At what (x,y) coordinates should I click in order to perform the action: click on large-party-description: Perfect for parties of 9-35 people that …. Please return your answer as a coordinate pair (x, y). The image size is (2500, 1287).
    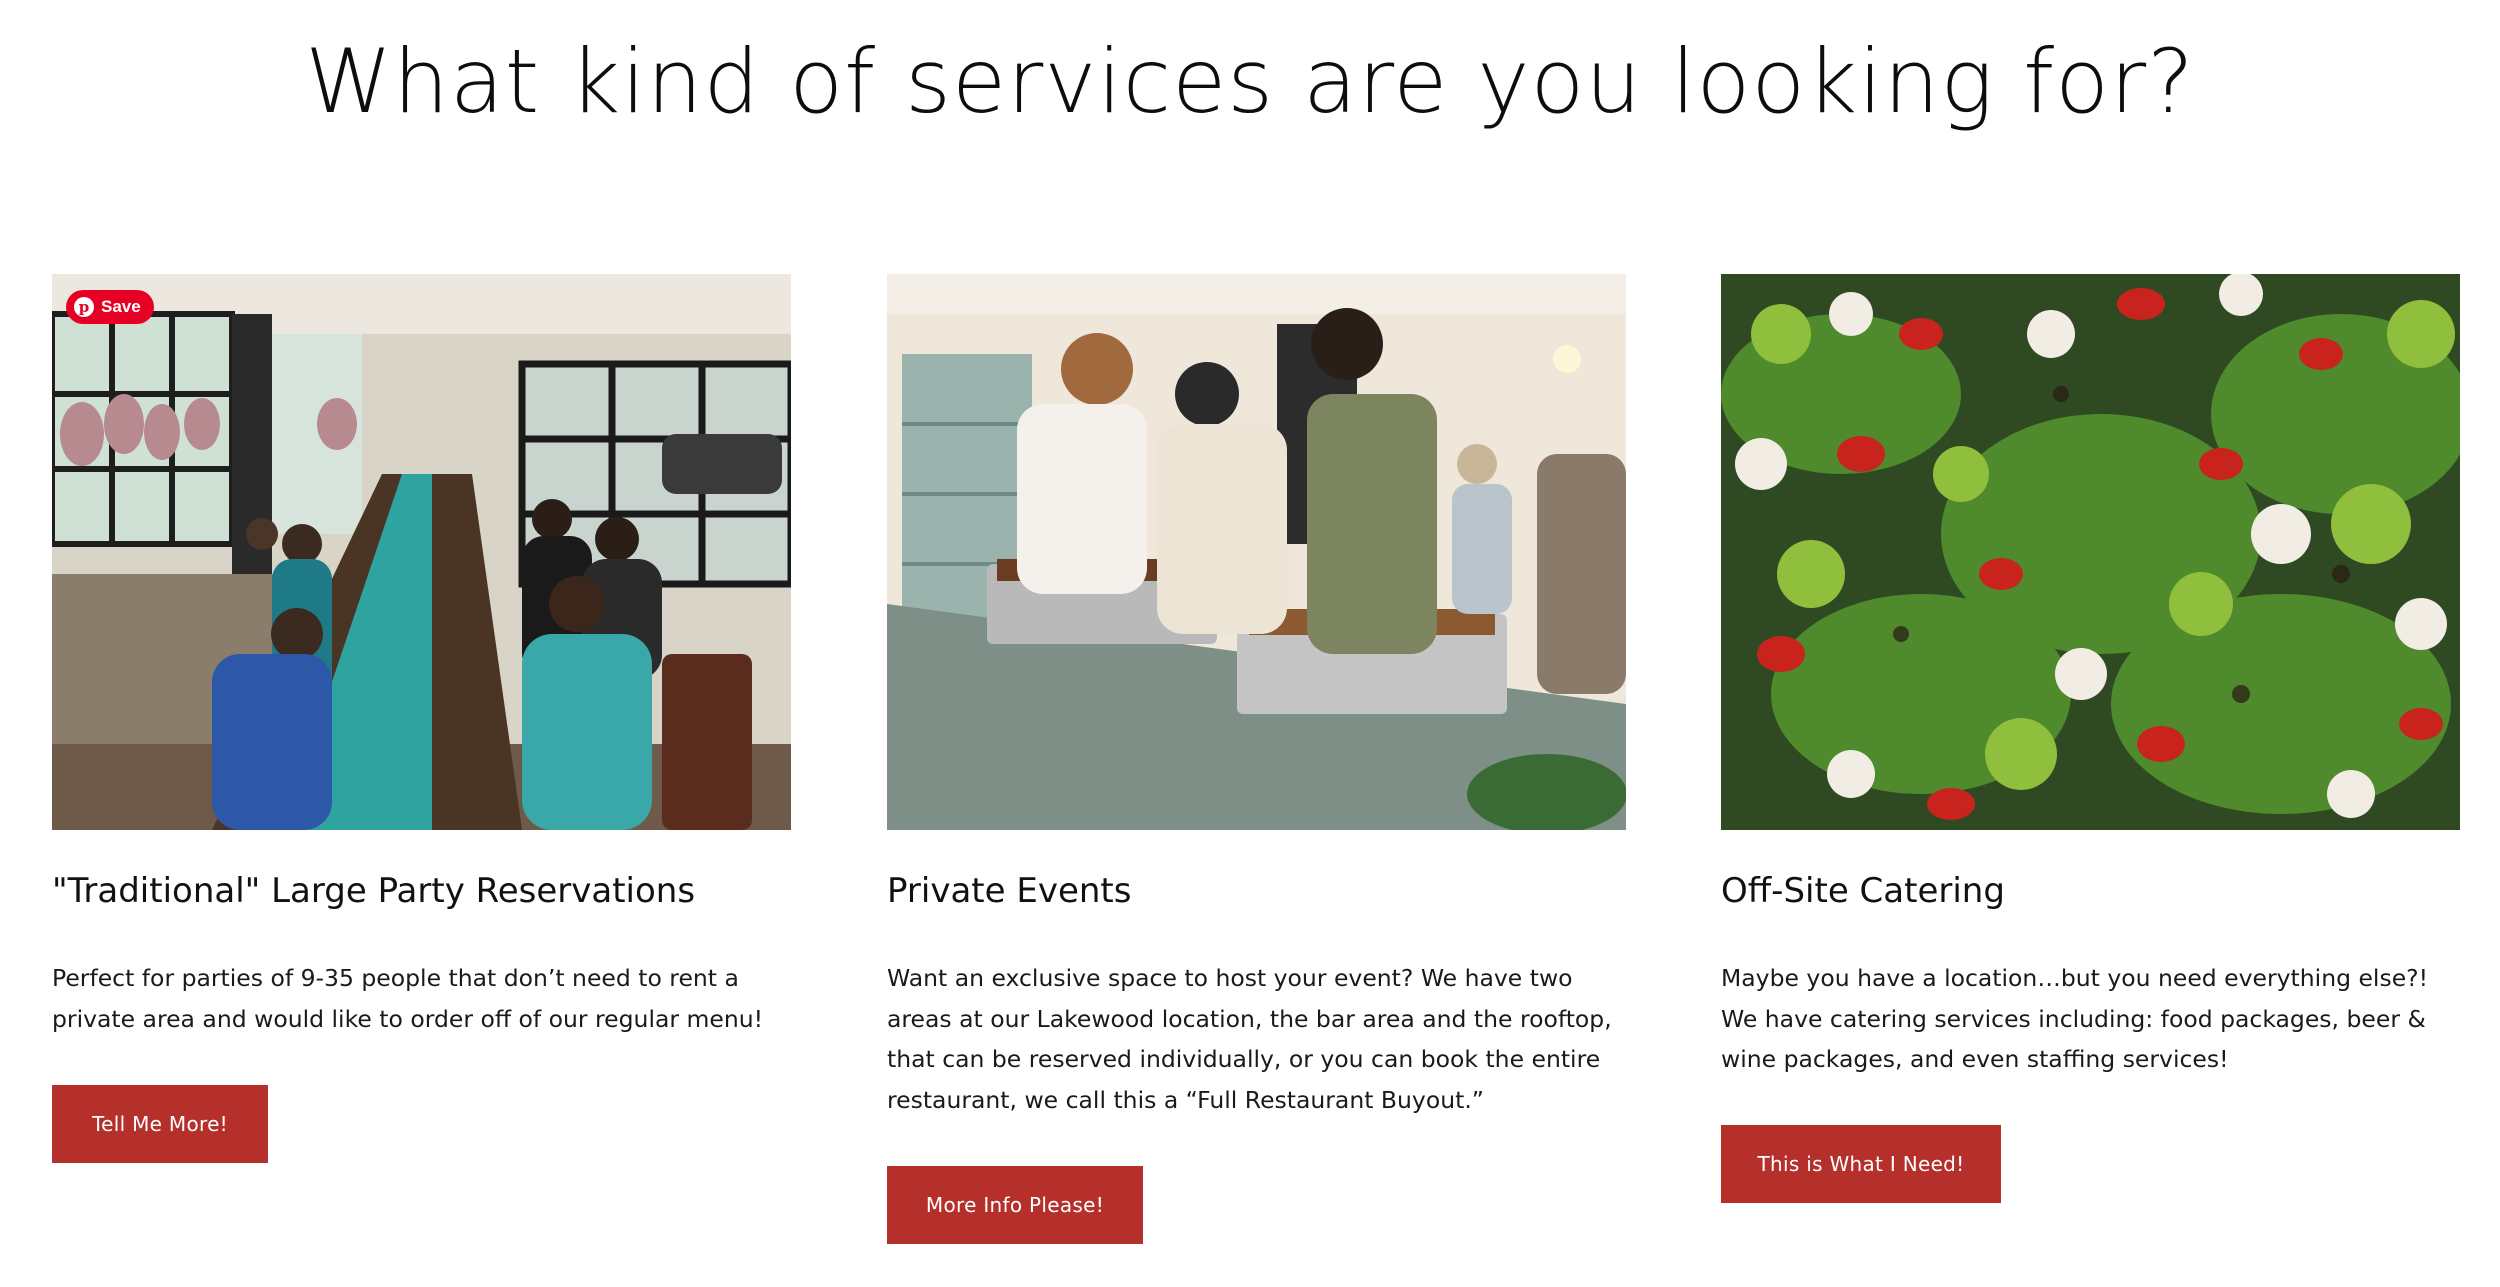
    Looking at the image, I should click on (408, 998).